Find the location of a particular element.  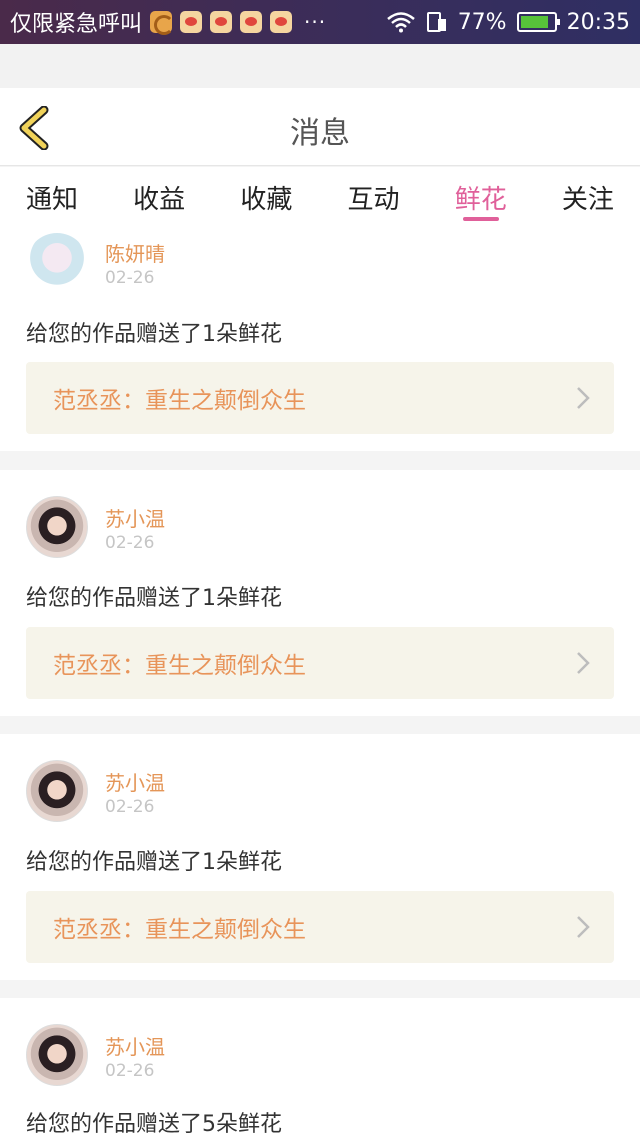

tab-notifications: 通知 is located at coordinates (52, 197).